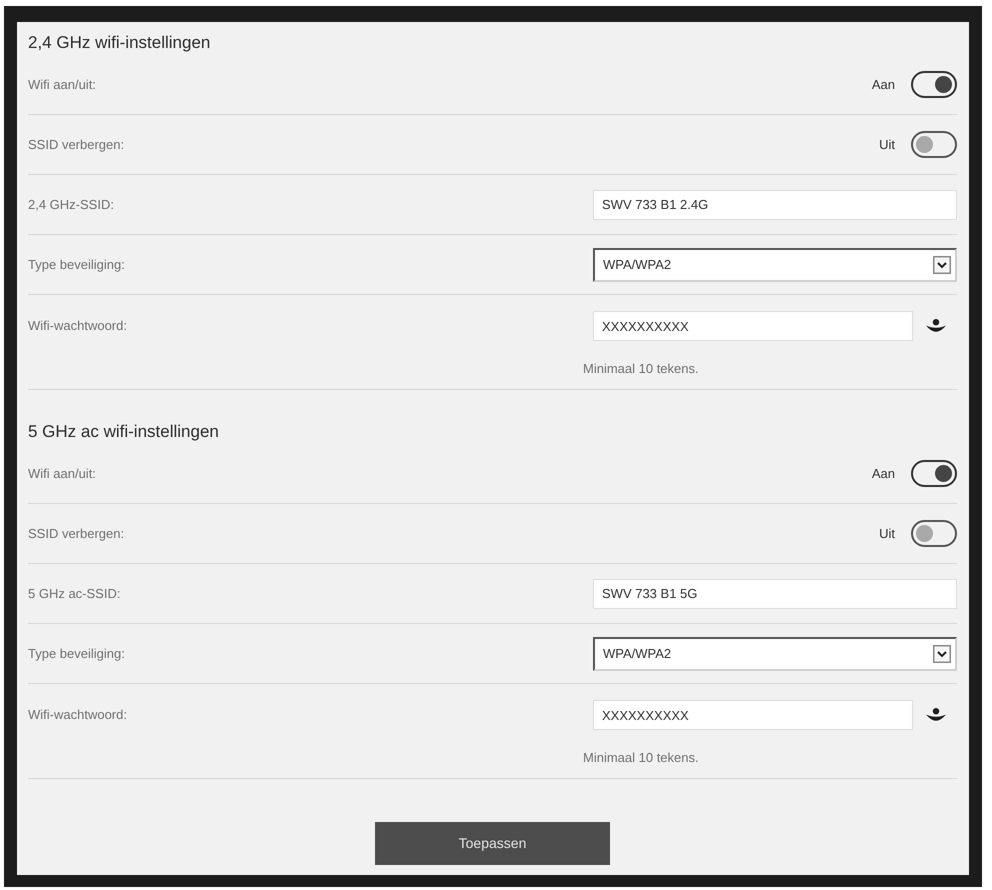 The width and height of the screenshot is (992, 890). Describe the element at coordinates (775, 205) in the screenshot. I see `text-field: SWV 733 B1 2.4G` at that location.